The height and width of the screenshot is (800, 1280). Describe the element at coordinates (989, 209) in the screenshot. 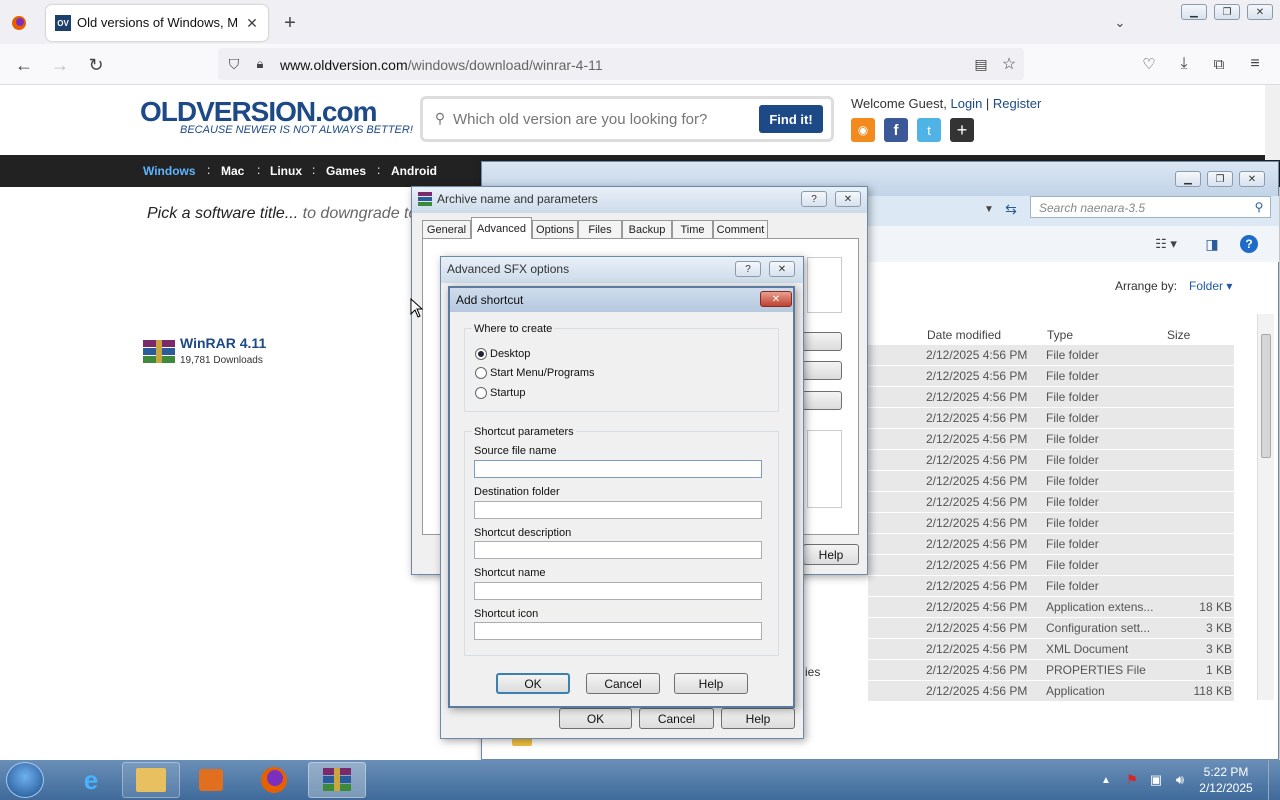

I see `address-dropdown-icon: ▼` at that location.